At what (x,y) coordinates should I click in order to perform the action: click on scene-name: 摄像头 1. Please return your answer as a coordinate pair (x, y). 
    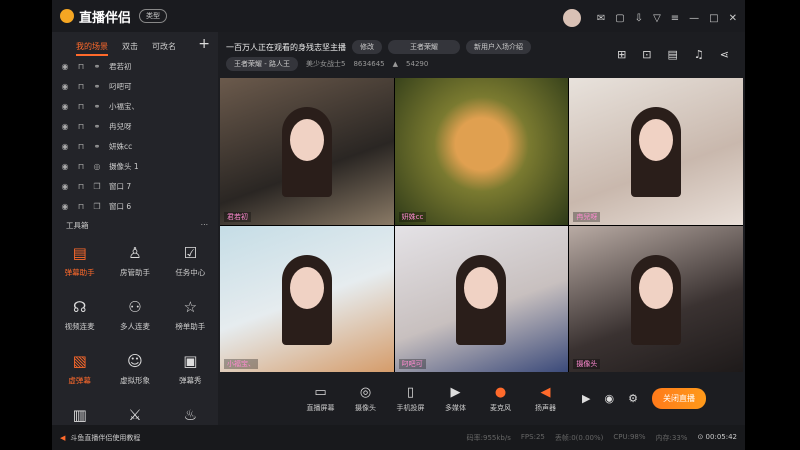
    Looking at the image, I should click on (124, 166).